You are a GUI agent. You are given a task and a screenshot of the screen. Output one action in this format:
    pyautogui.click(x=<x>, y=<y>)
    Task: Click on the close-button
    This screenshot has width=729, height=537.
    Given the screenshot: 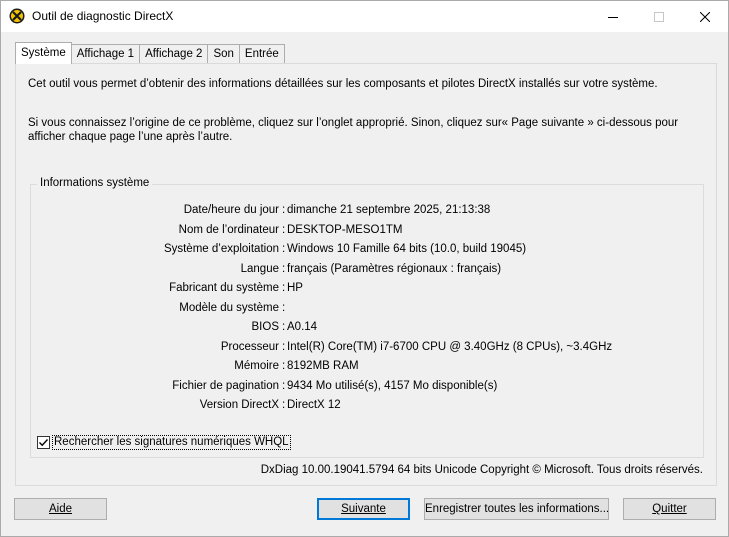 What is the action you would take?
    pyautogui.click(x=705, y=16)
    